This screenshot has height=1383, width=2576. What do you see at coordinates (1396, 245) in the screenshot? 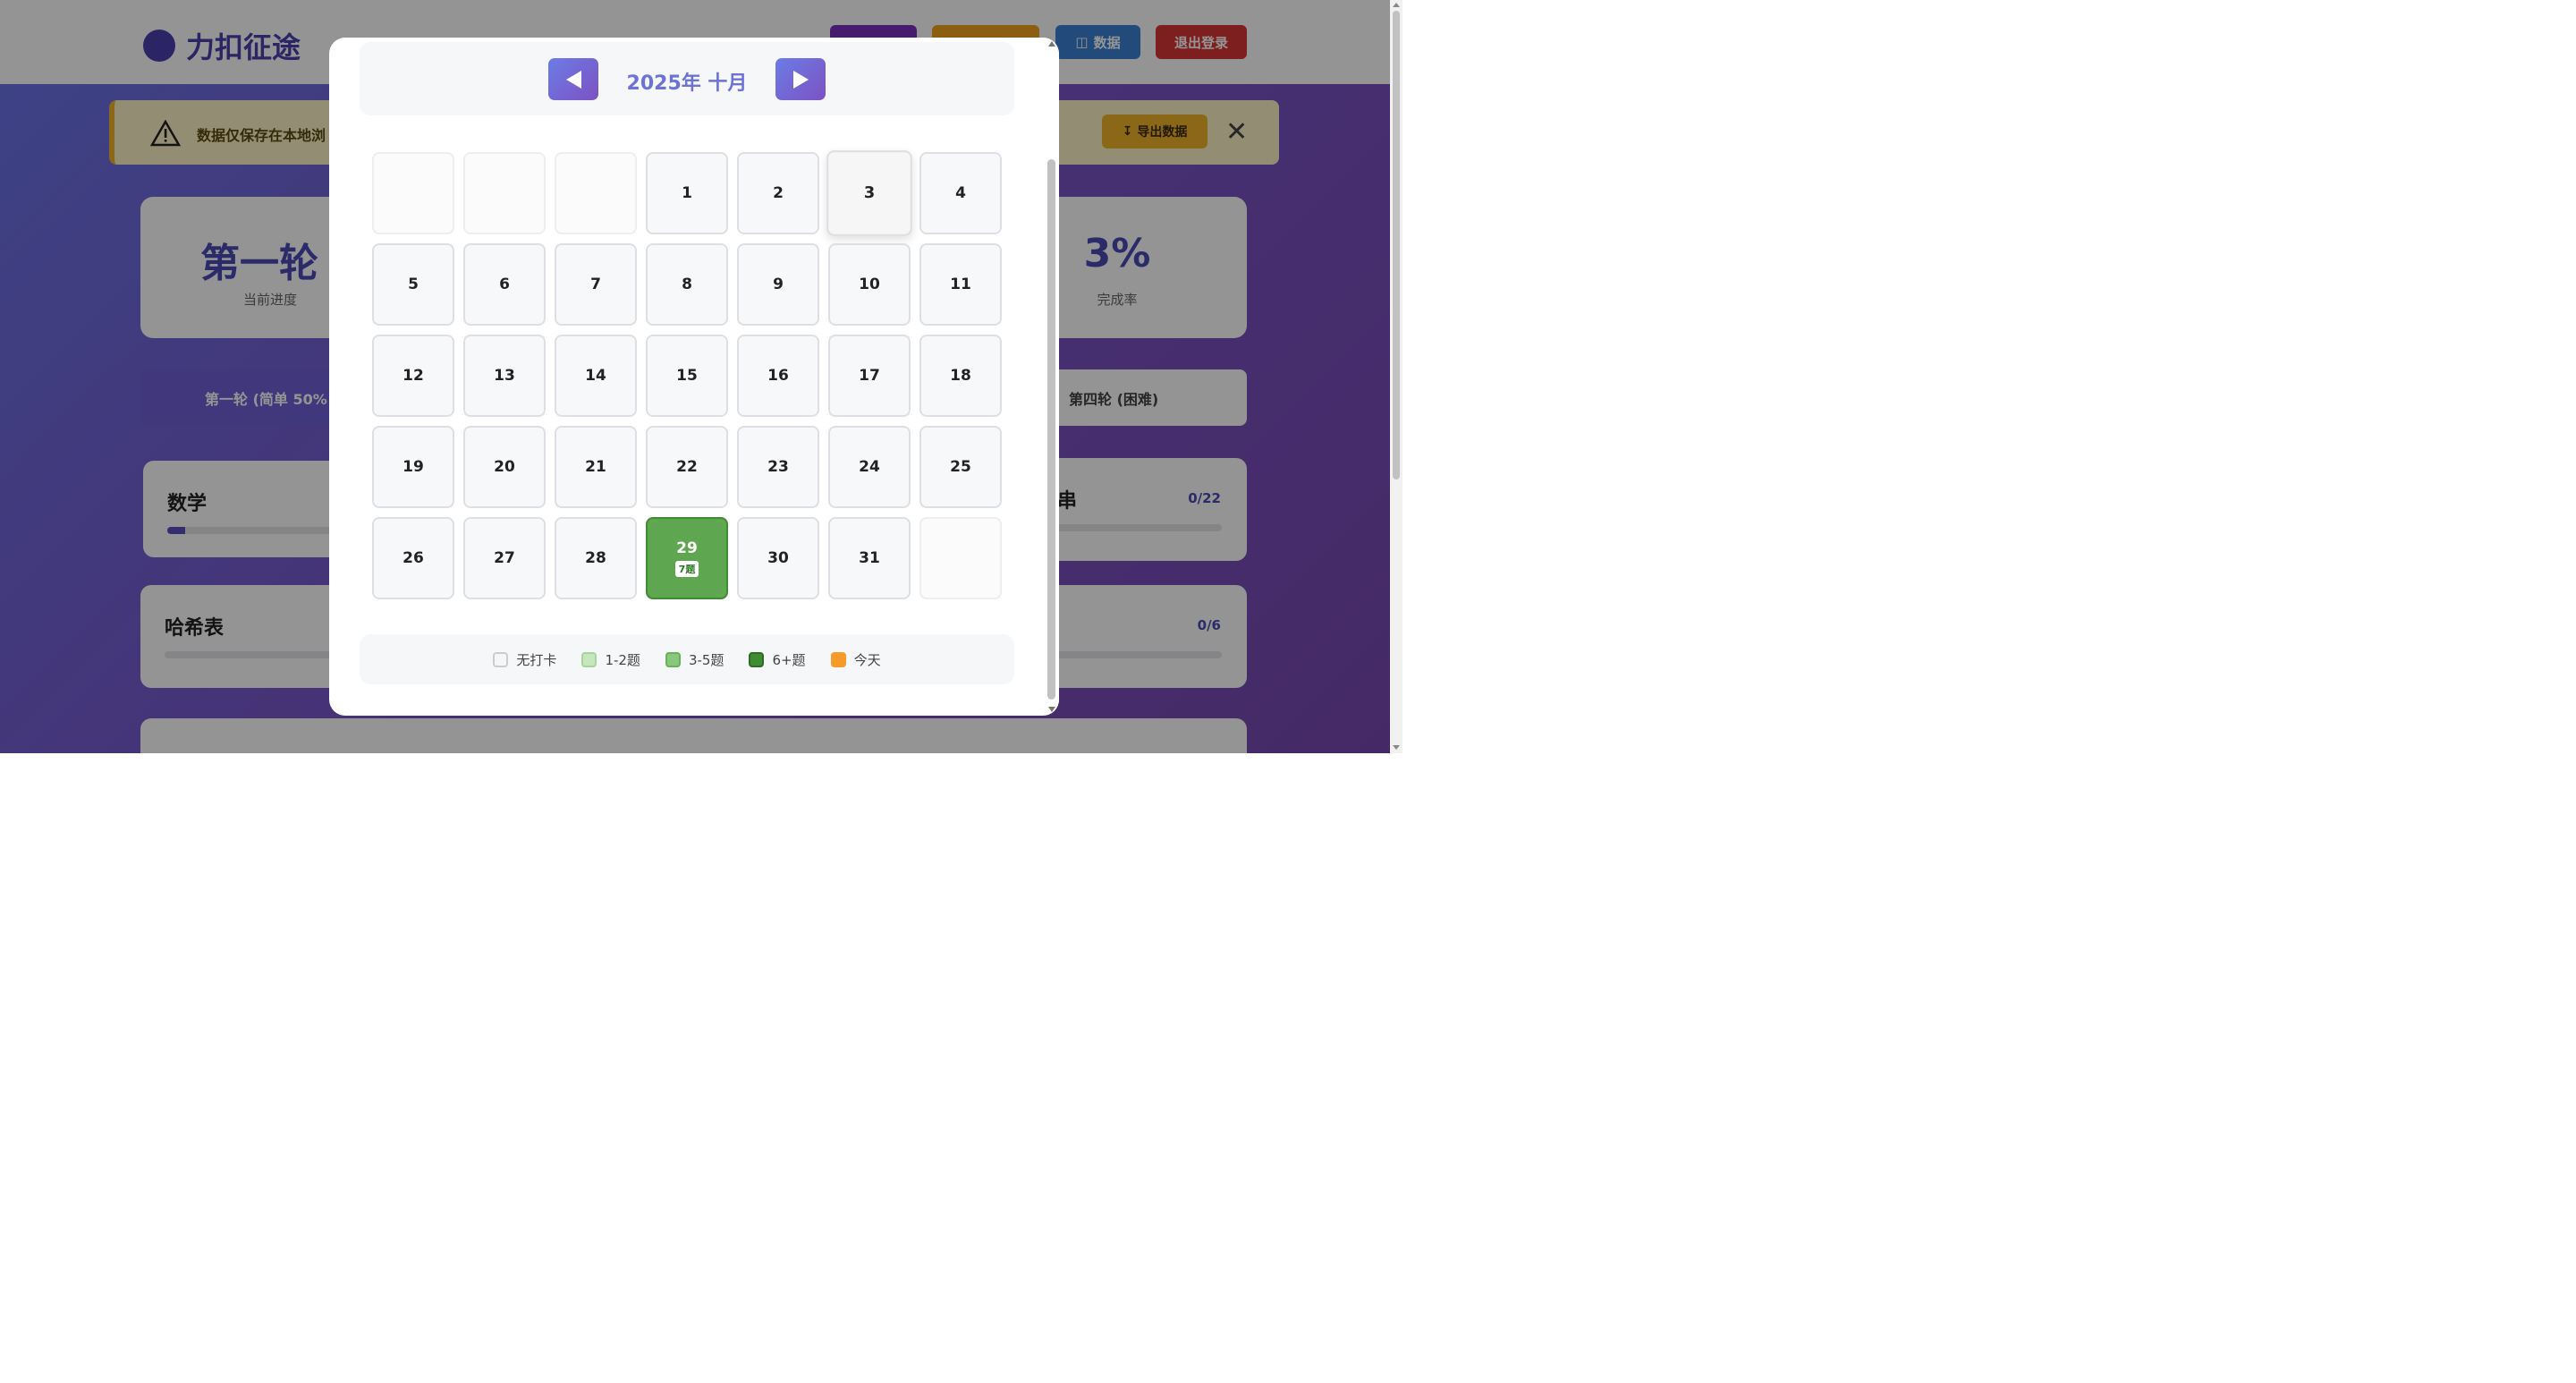
I see `page-scroll-thumb` at bounding box center [1396, 245].